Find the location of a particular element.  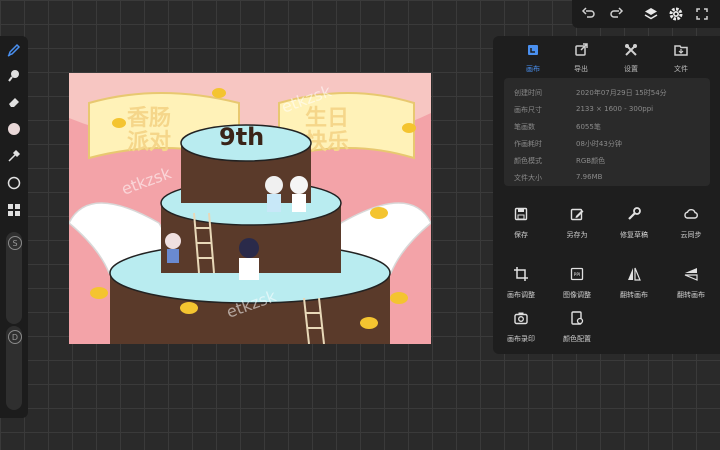

cloud-sync-icon is located at coordinates (691, 214).